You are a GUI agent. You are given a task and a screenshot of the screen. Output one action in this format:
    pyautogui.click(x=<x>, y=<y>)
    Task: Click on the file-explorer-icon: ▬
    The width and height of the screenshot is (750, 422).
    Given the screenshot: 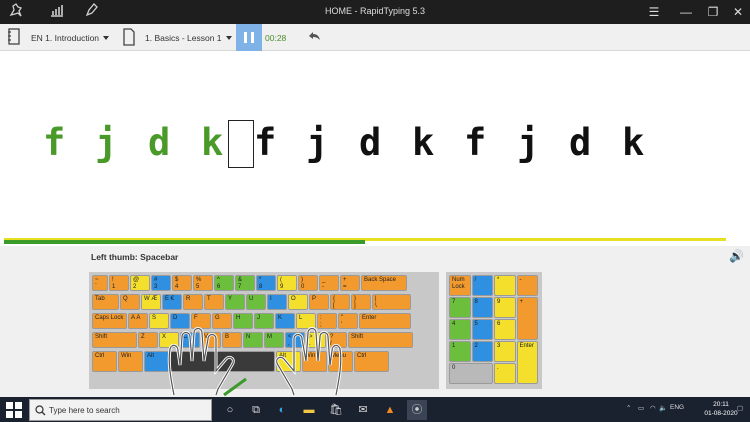 What is the action you would take?
    pyautogui.click(x=309, y=410)
    